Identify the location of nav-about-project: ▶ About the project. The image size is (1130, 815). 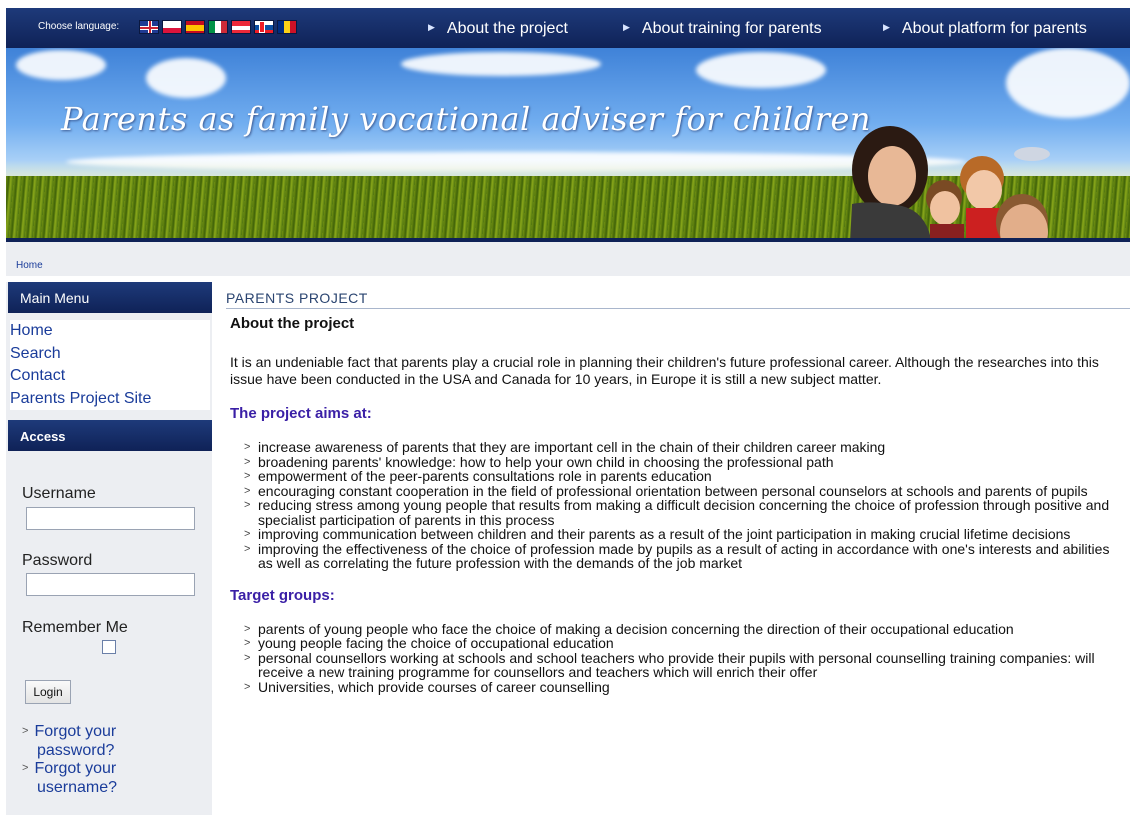
(498, 29).